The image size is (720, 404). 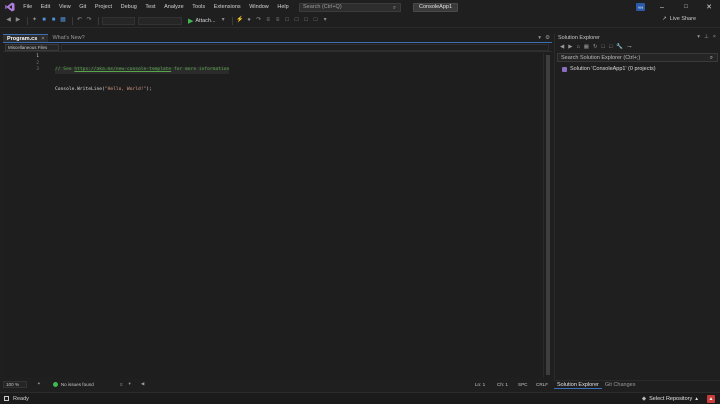 I want to click on settings-icon: ⚙, so click(x=547, y=38).